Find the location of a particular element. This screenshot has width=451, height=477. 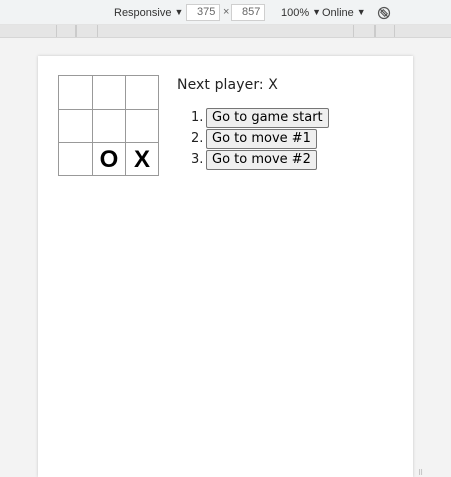

resize-handle-icon: ⠿ is located at coordinates (420, 473).